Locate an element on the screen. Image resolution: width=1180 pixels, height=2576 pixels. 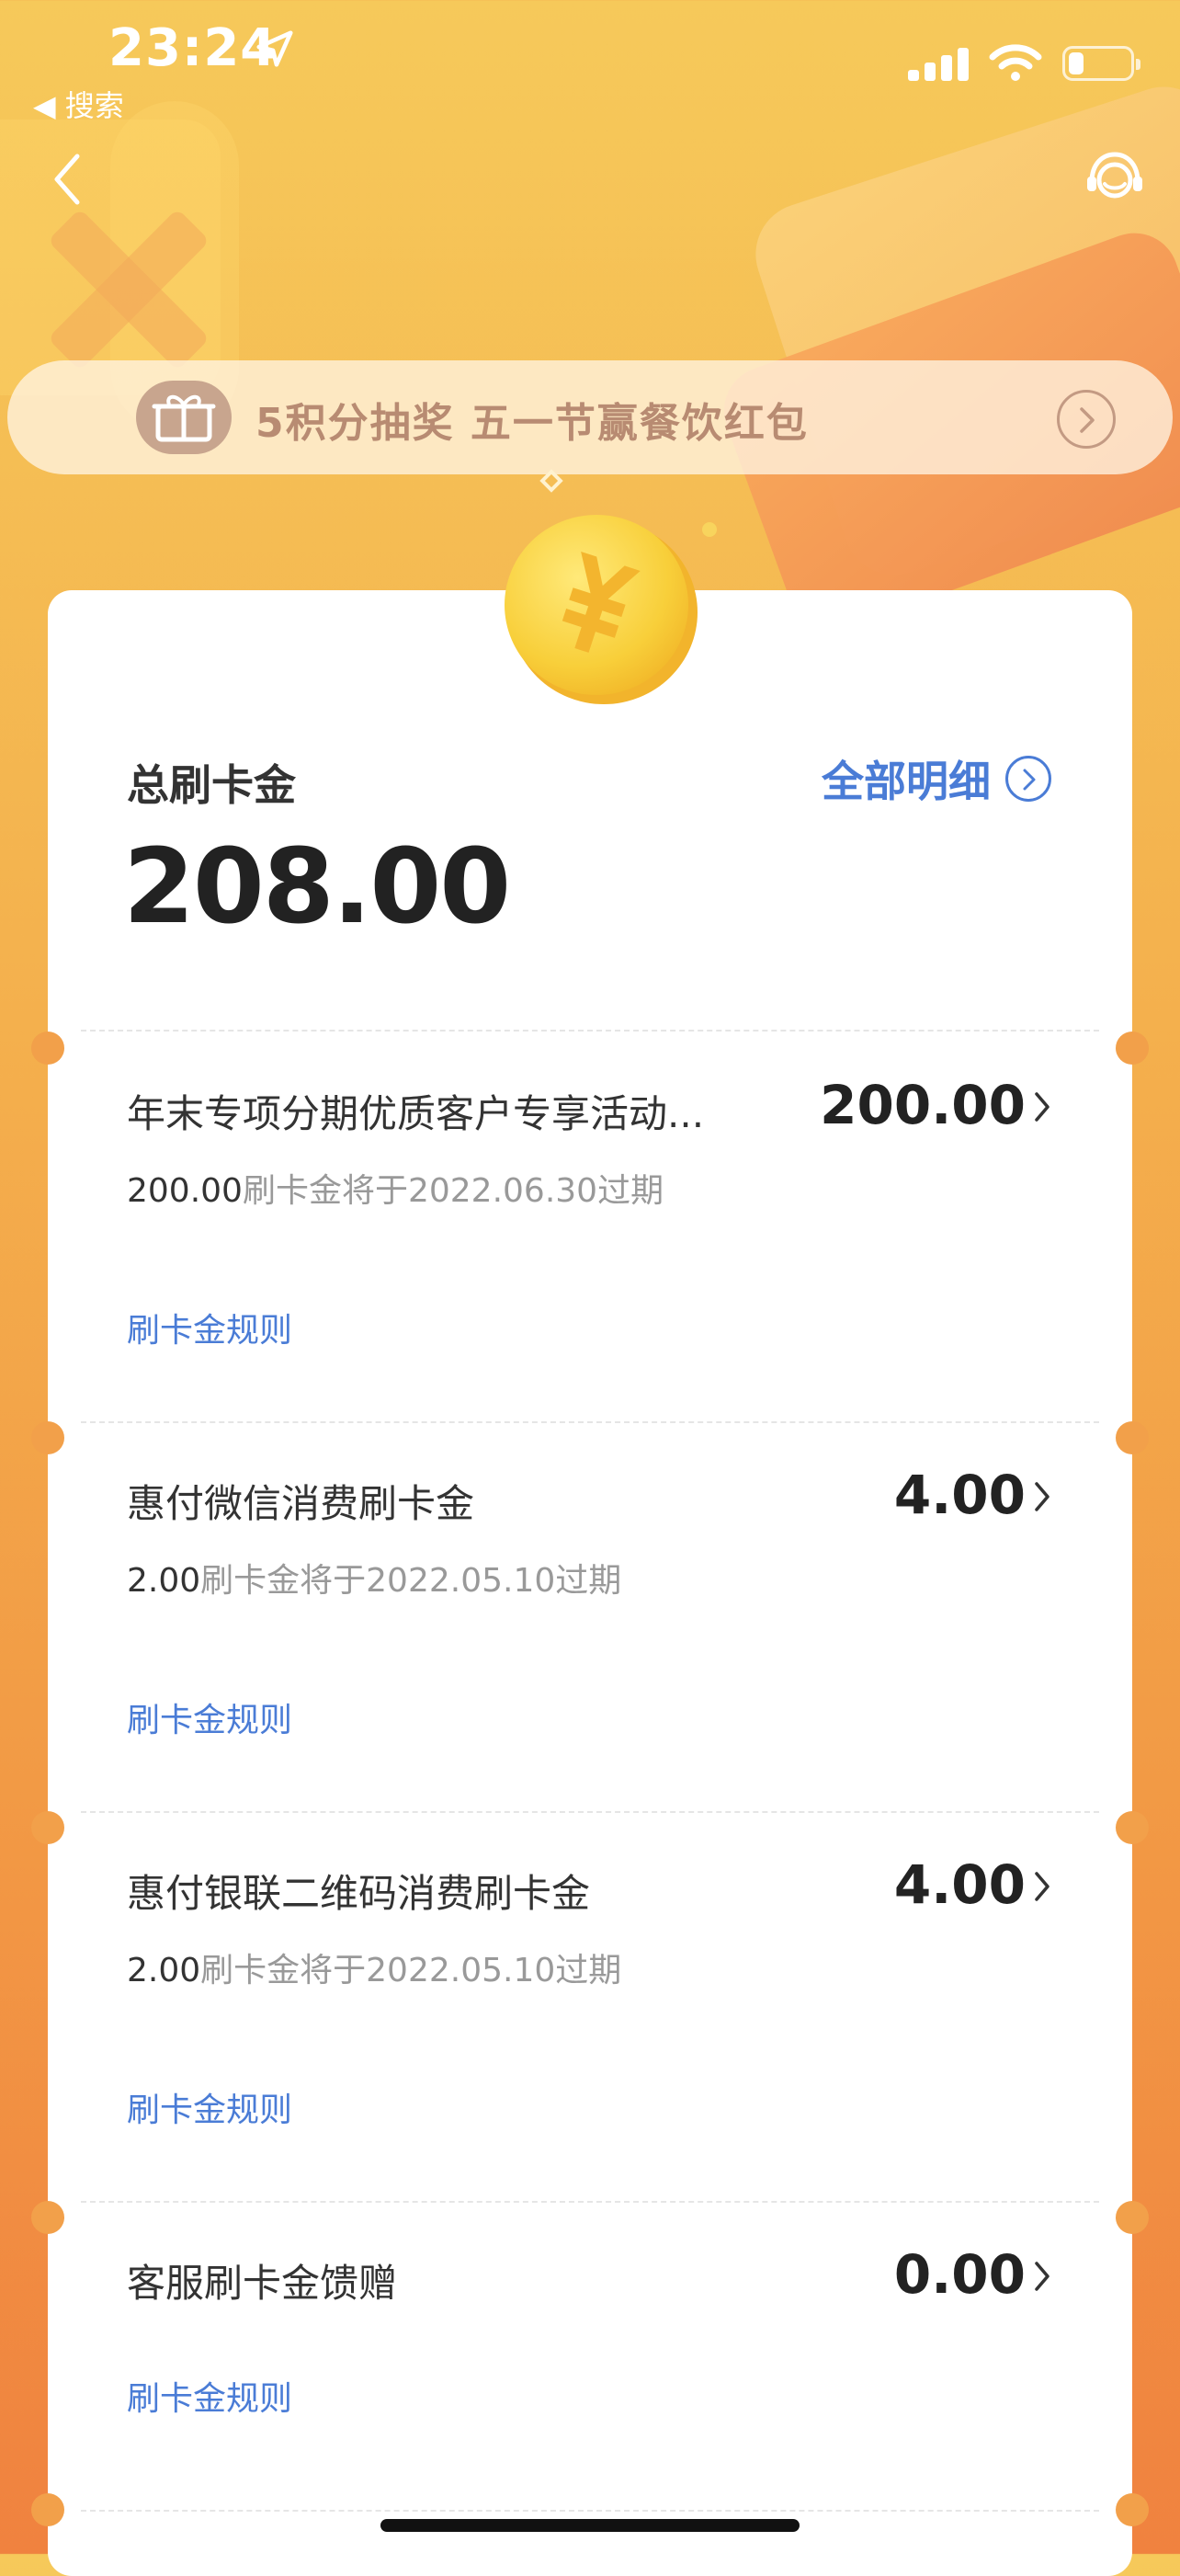
status-icons is located at coordinates (1024, 63).